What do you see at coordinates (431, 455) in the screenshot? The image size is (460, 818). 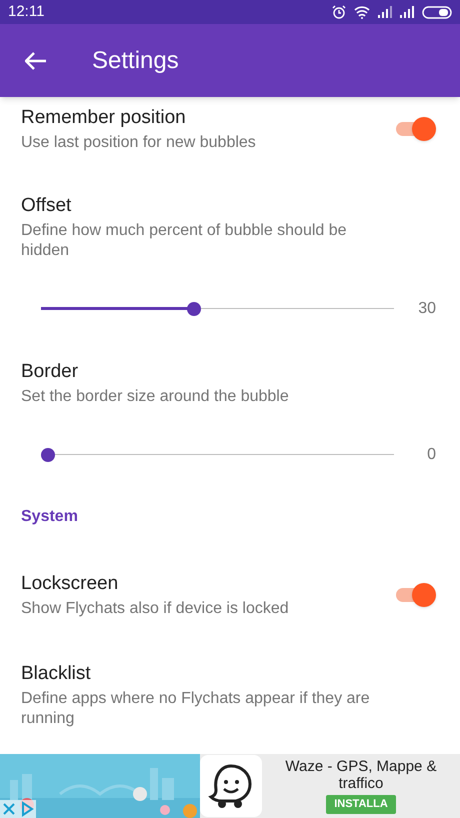 I see `slider-value: 0` at bounding box center [431, 455].